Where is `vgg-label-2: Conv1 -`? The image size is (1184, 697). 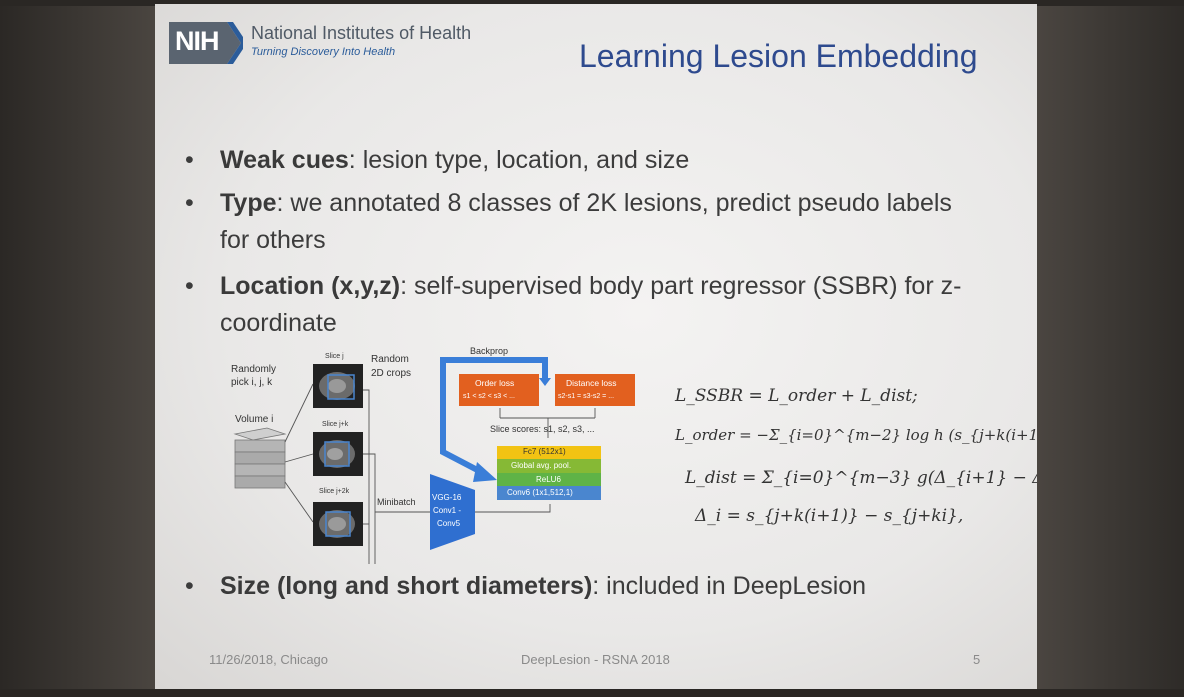
vgg-label-2: Conv1 - is located at coordinates (447, 510).